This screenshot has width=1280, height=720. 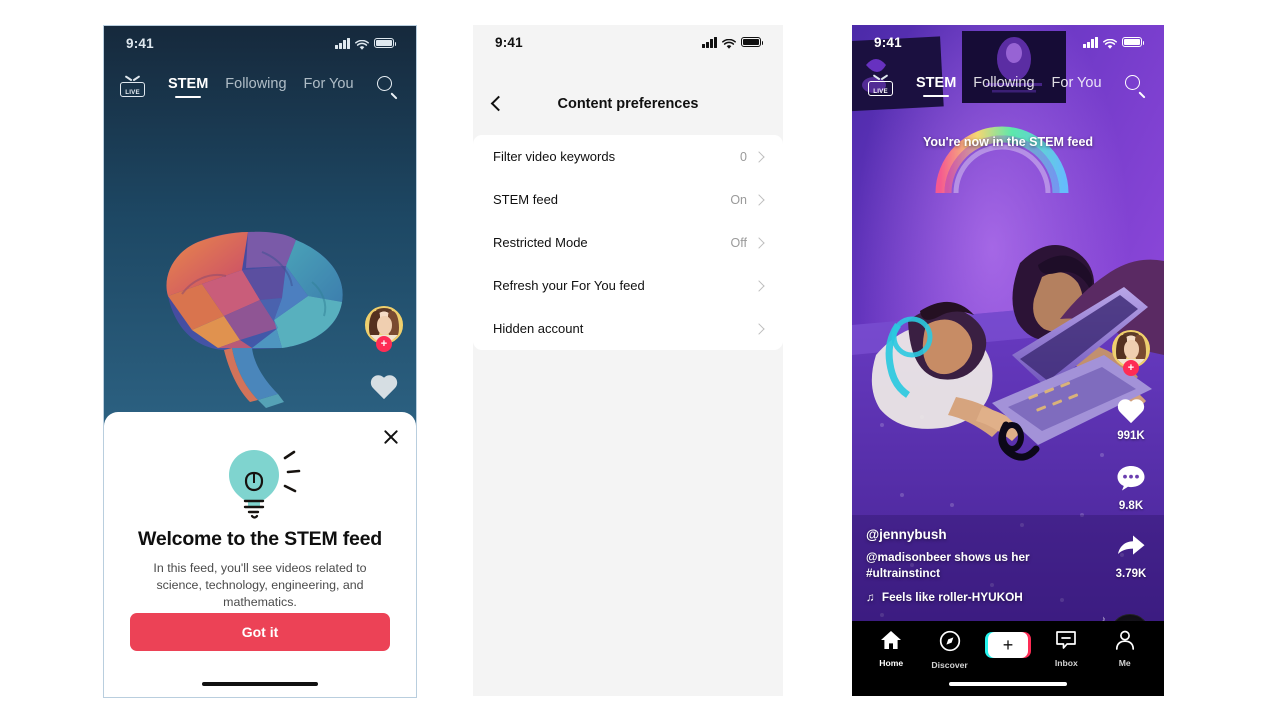 I want to click on row-restricted-mode: Restricted Mode Off, so click(x=628, y=242).